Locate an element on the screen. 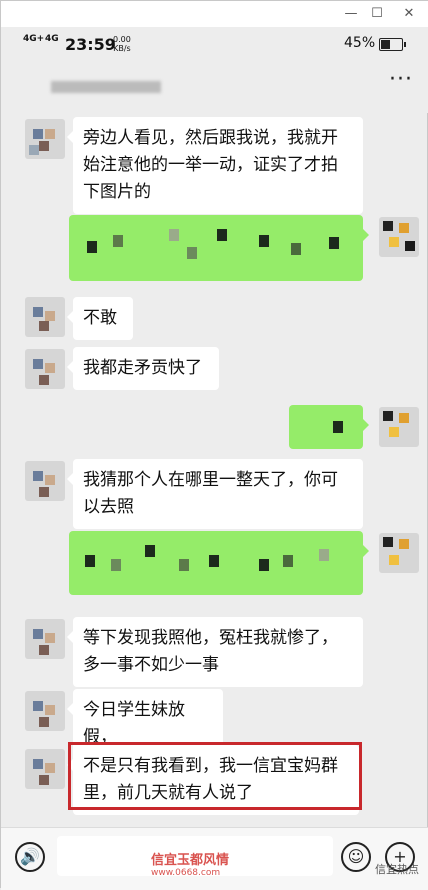 The height and width of the screenshot is (890, 428). signal-icon-1: 4G+ is located at coordinates (34, 39).